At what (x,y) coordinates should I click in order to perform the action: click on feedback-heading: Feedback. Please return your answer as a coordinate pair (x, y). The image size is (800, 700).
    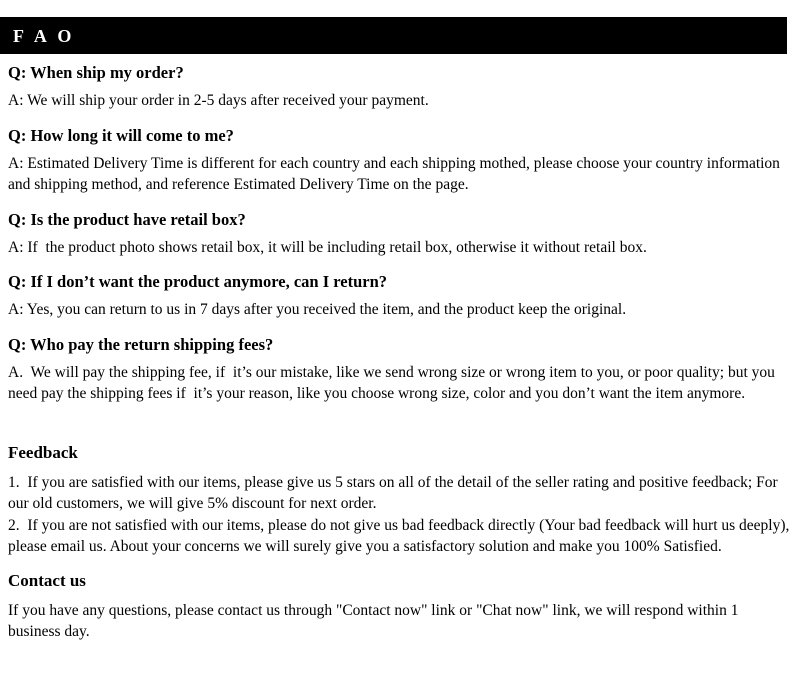
    Looking at the image, I should click on (43, 452).